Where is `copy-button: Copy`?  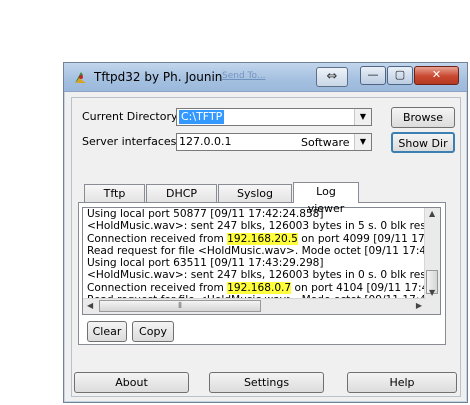
copy-button: Copy is located at coordinates (153, 331).